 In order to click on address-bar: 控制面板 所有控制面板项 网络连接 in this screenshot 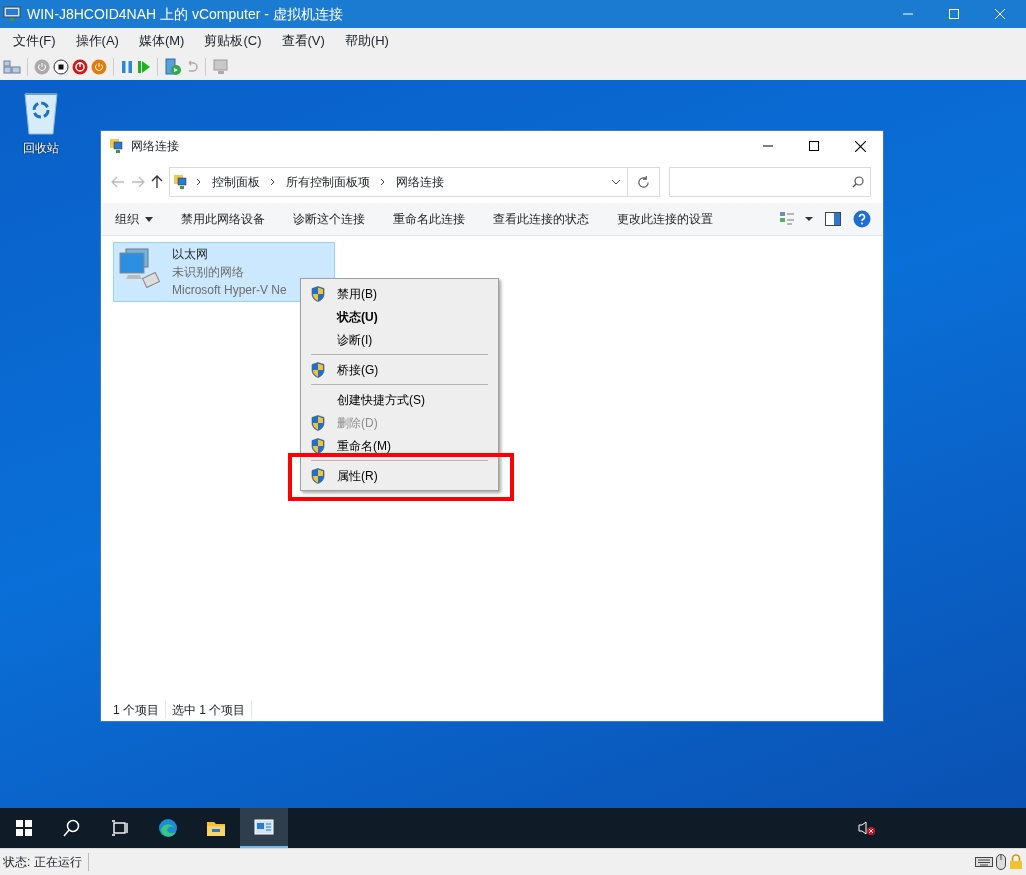, I will do `click(414, 182)`.